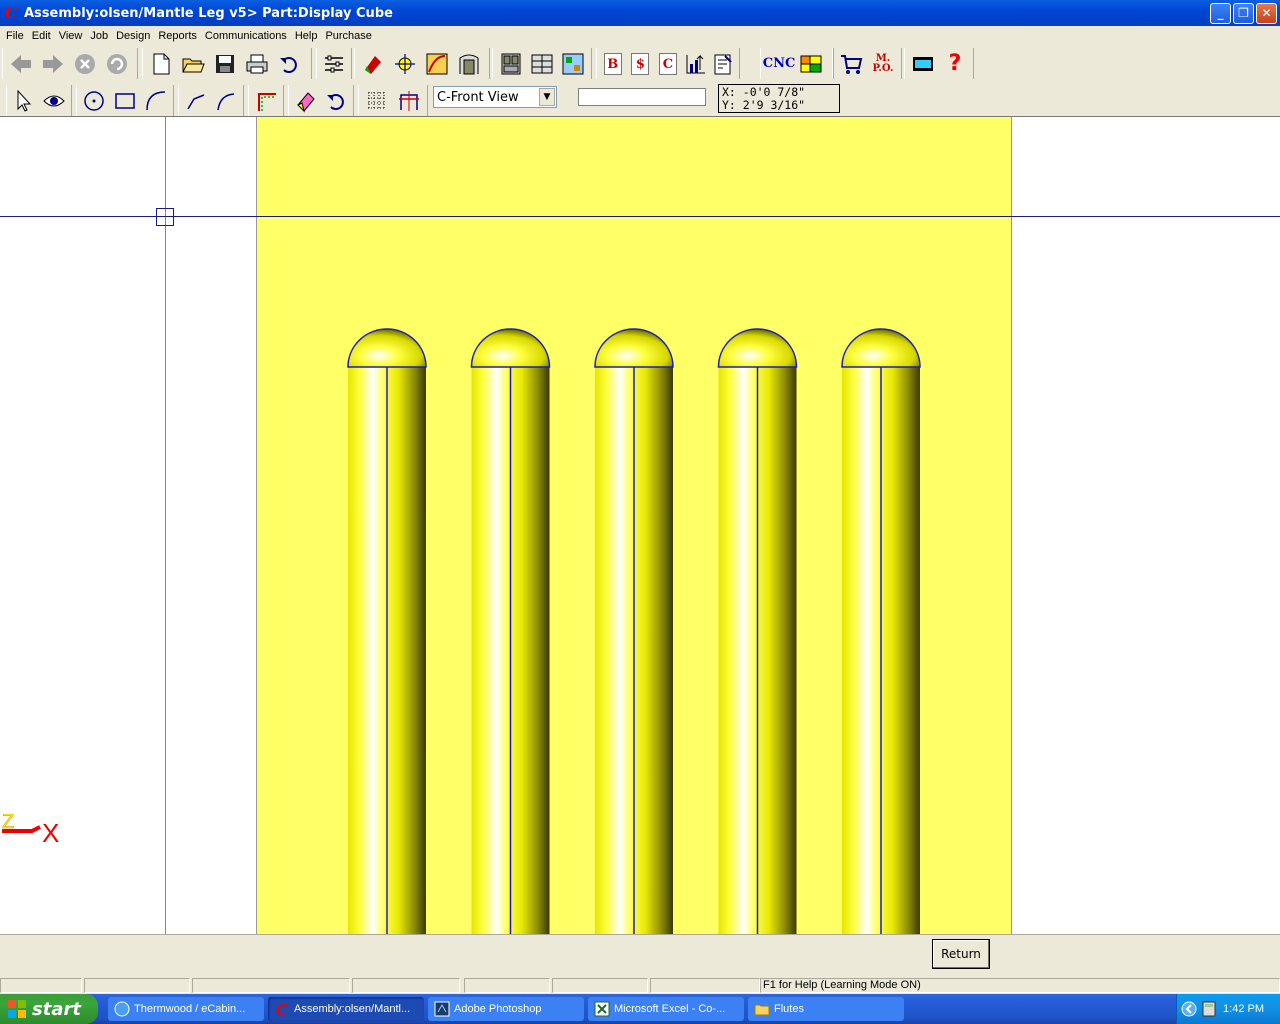 The image size is (1280, 1024). I want to click on zoom-slider, so click(642, 97).